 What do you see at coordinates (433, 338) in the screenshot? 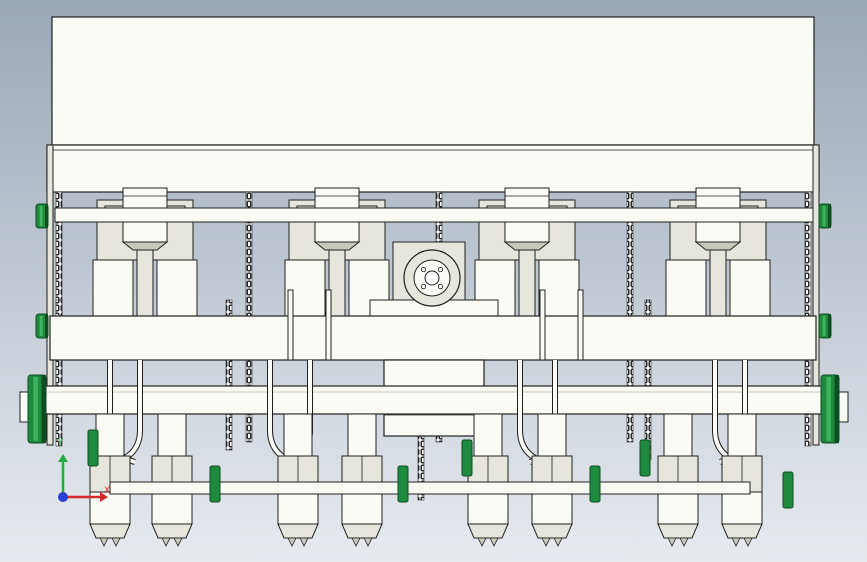
I see `main-frame-beam` at bounding box center [433, 338].